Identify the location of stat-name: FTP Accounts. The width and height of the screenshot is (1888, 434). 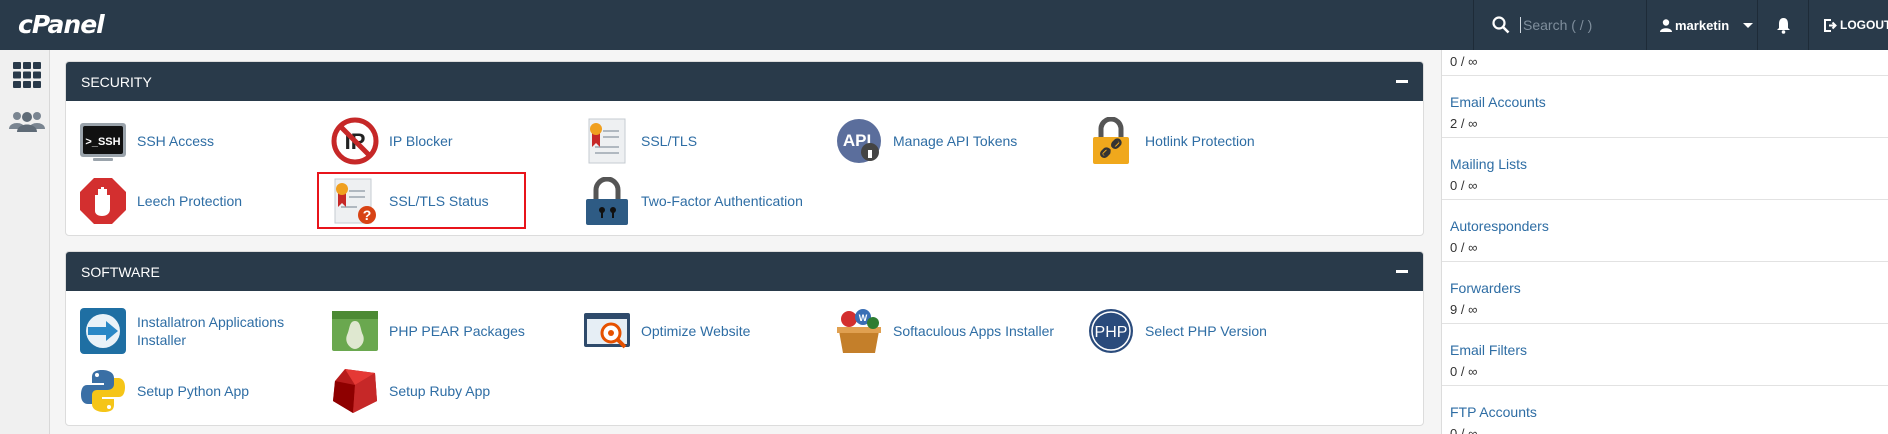
(1493, 412).